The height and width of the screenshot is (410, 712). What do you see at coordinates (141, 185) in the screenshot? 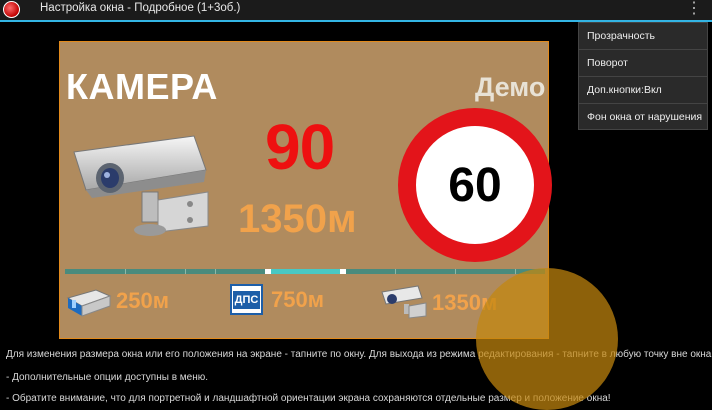
I see `camera-icon` at bounding box center [141, 185].